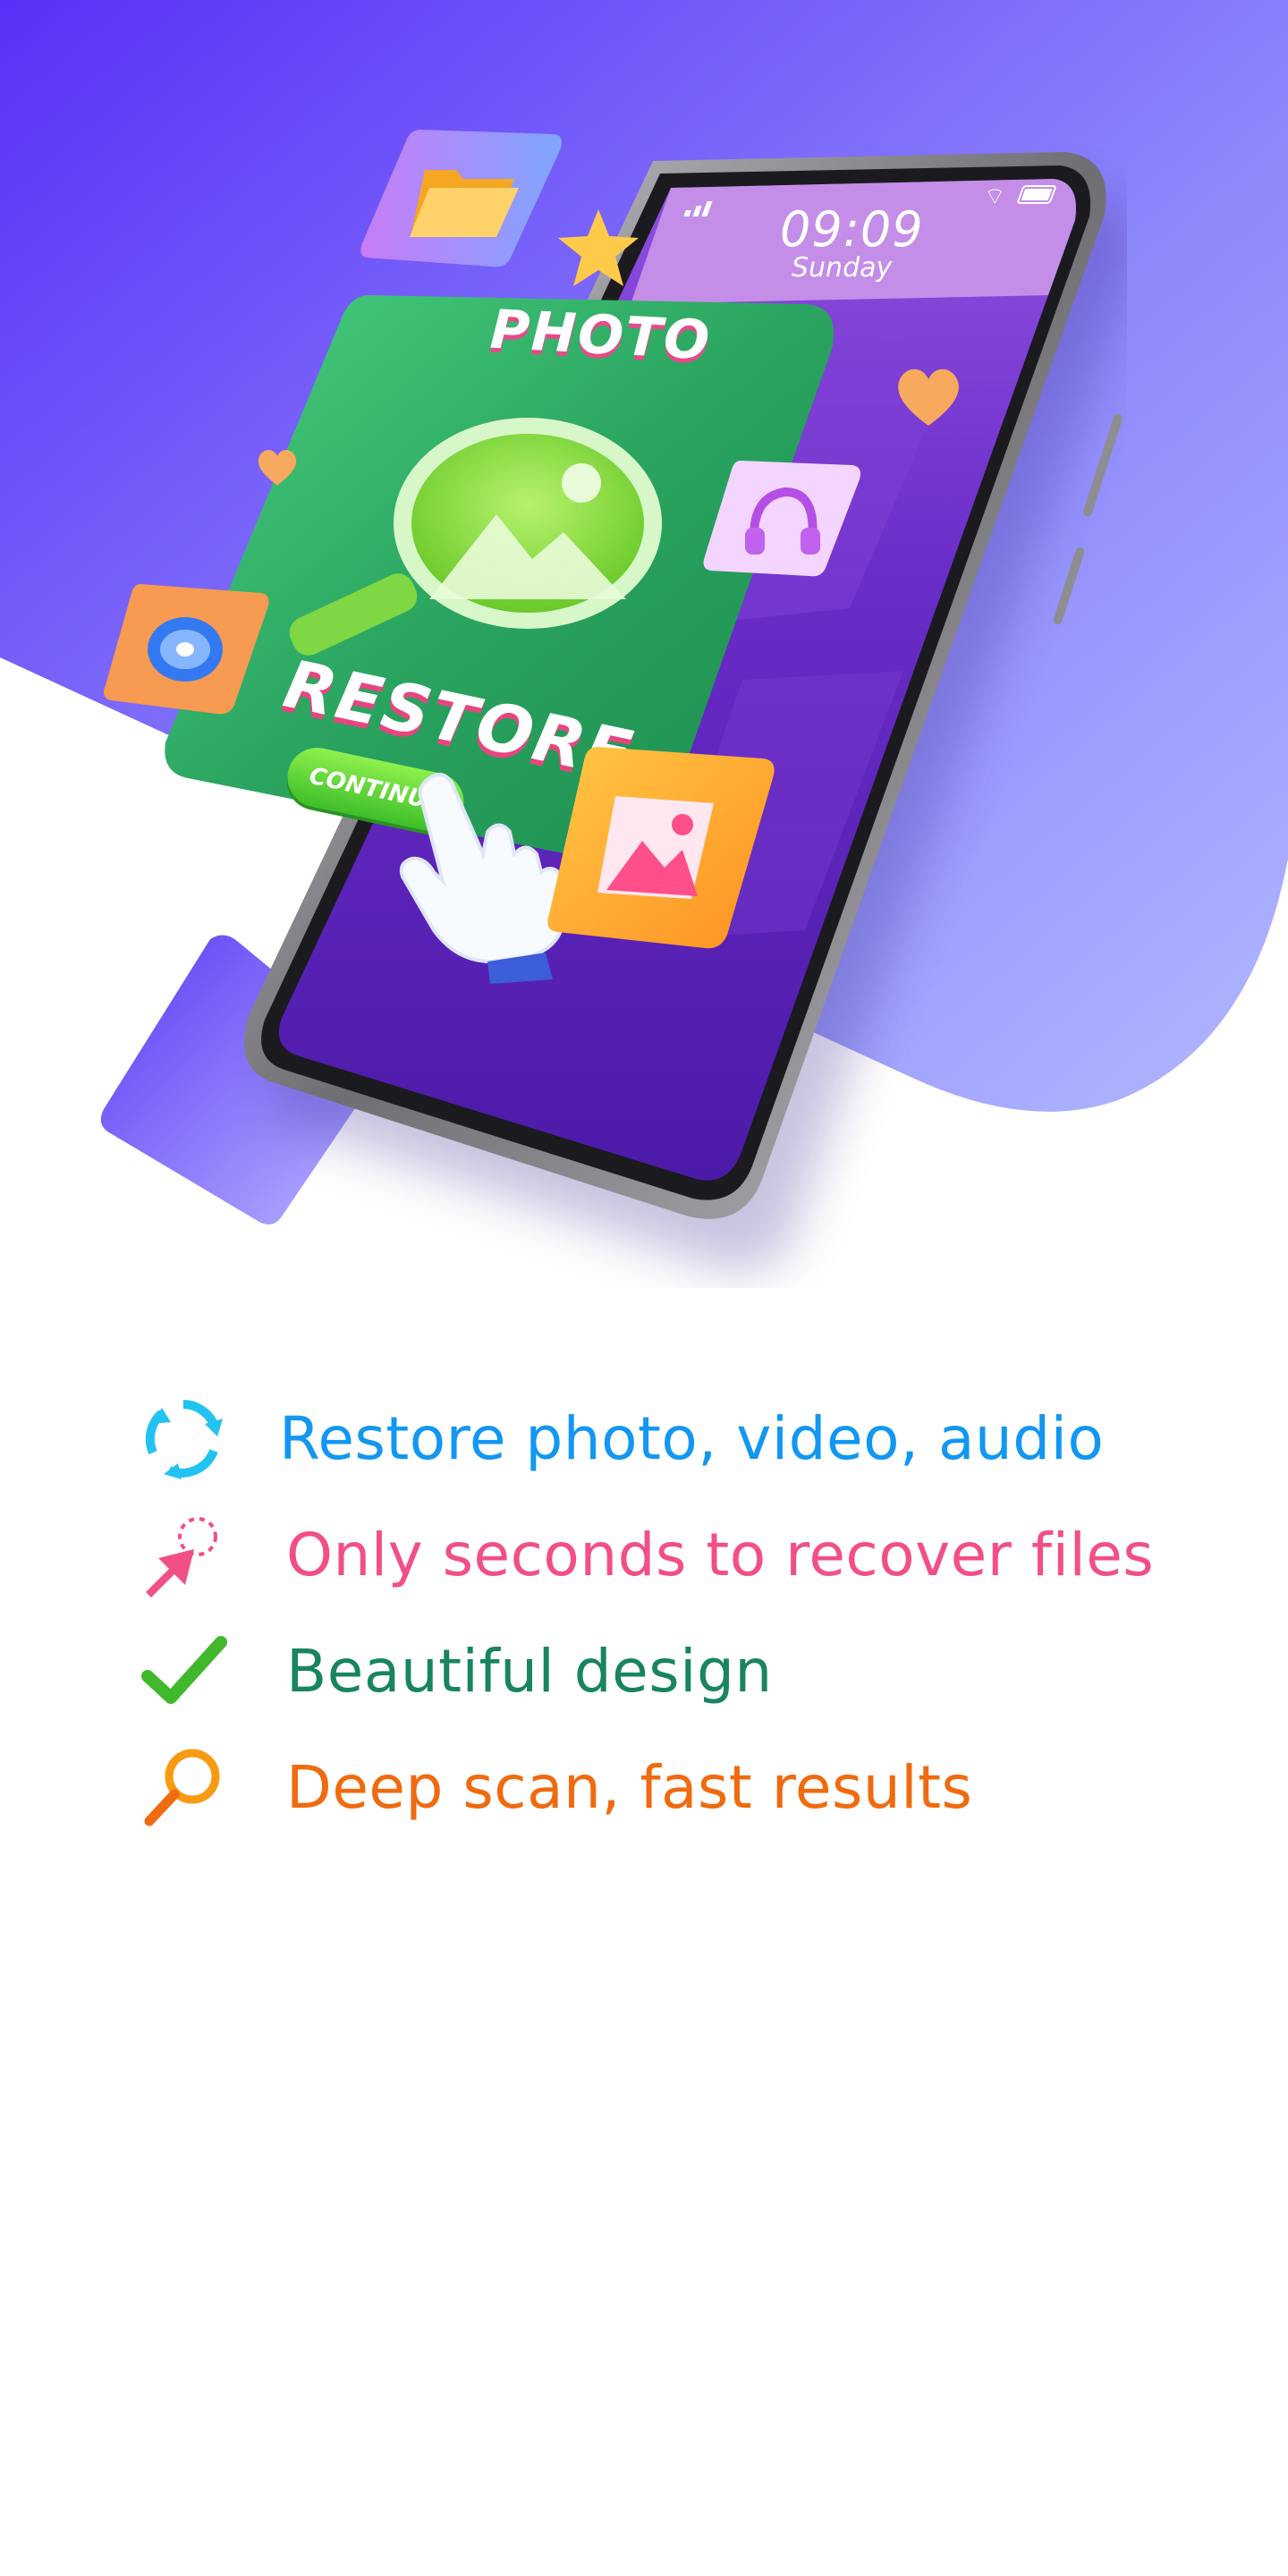 The image size is (1288, 2576). Describe the element at coordinates (1036, 194) in the screenshot. I see `battery-icon` at that location.